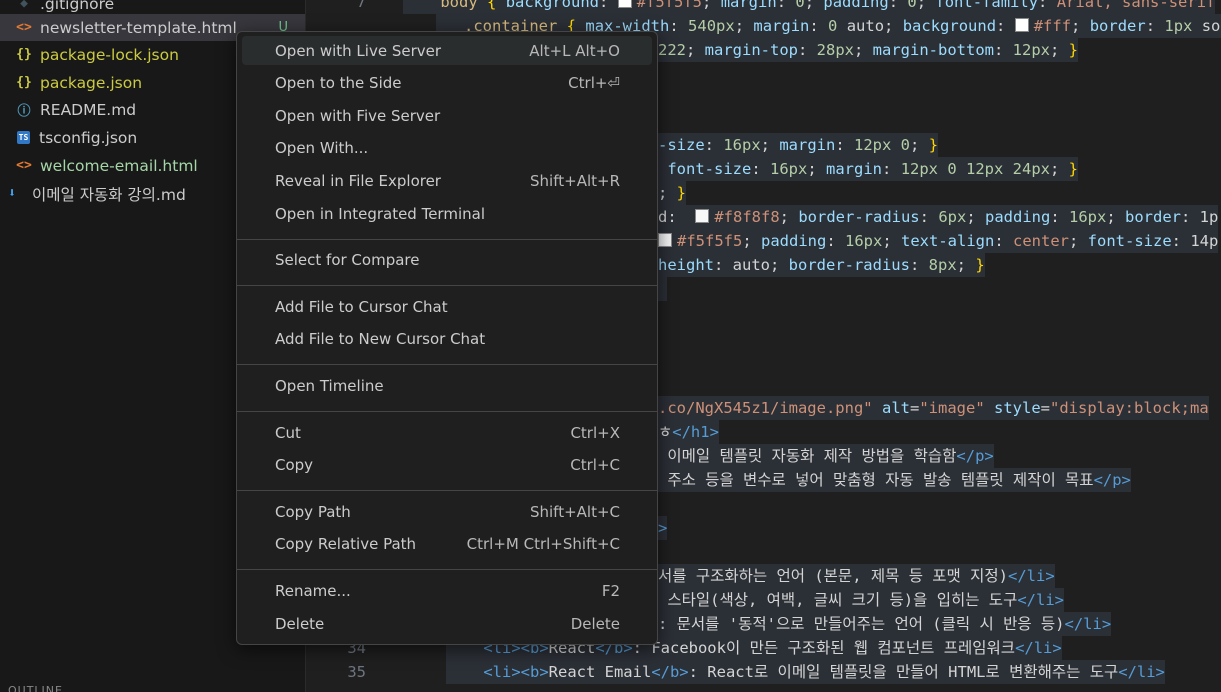 Image resolution: width=1221 pixels, height=692 pixels. What do you see at coordinates (942, 265) in the screenshot?
I see `code-token: 8px` at bounding box center [942, 265].